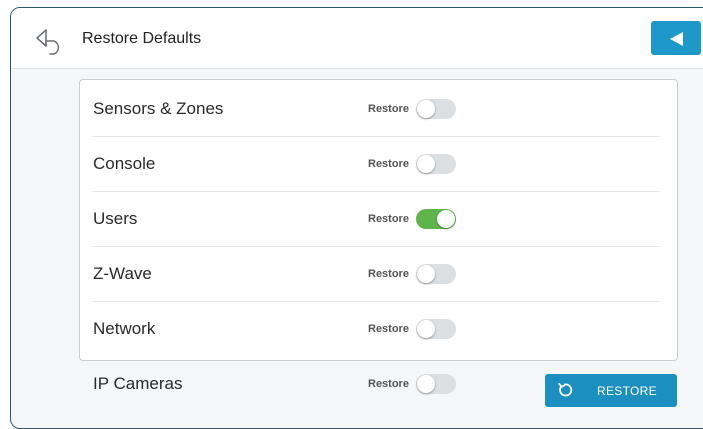 This screenshot has width=703, height=429. Describe the element at coordinates (124, 328) in the screenshot. I see `row-label: Network` at that location.